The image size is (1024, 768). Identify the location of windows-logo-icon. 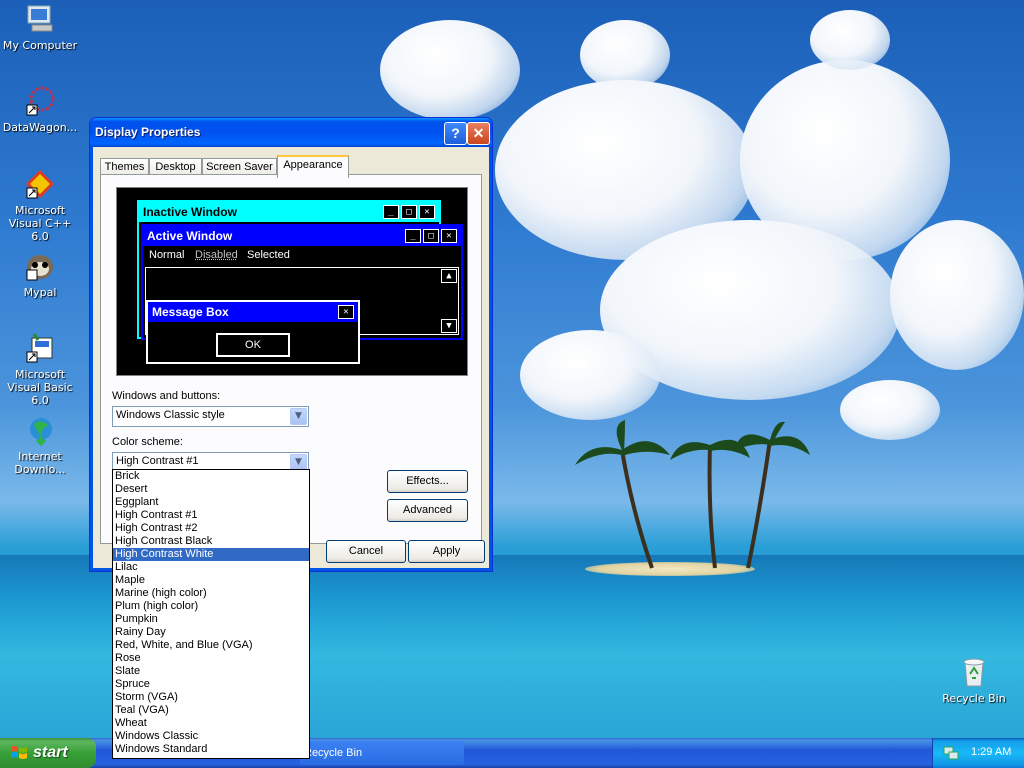
(19, 752).